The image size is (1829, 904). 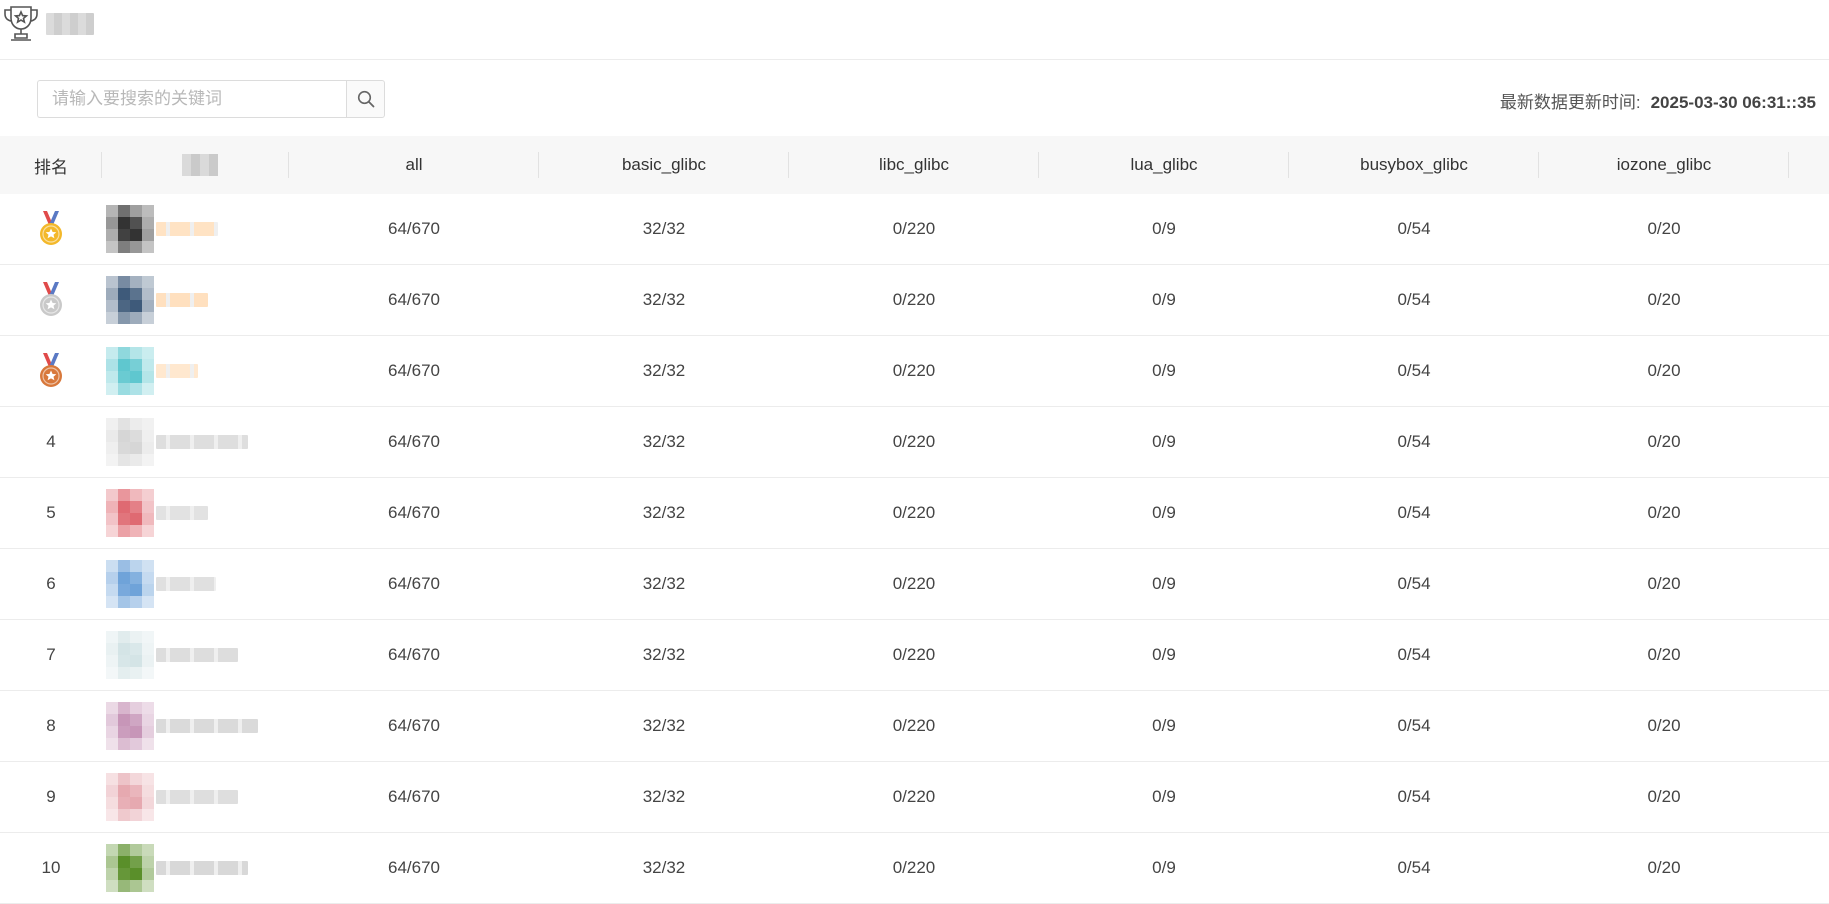 What do you see at coordinates (51, 867) in the screenshot?
I see `rank-number: 10` at bounding box center [51, 867].